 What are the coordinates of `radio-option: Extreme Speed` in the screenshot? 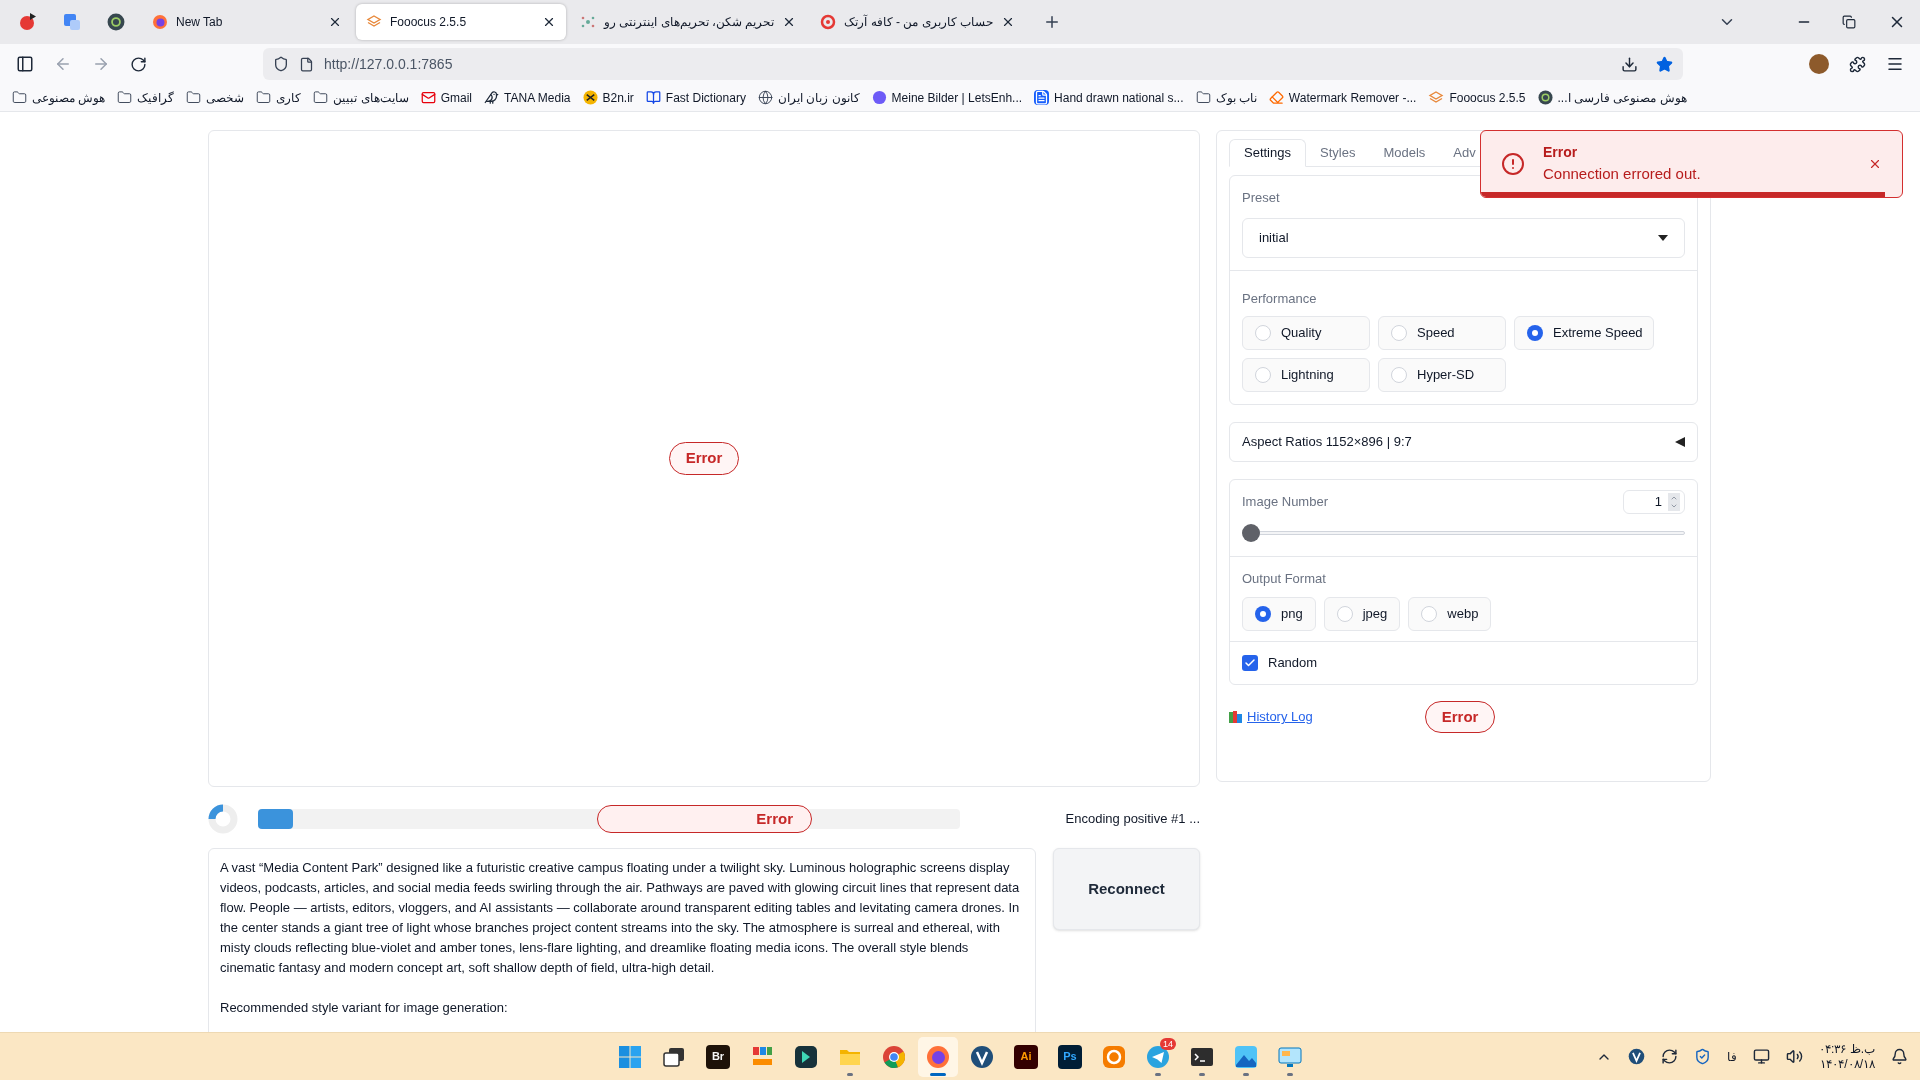 It's located at (1584, 333).